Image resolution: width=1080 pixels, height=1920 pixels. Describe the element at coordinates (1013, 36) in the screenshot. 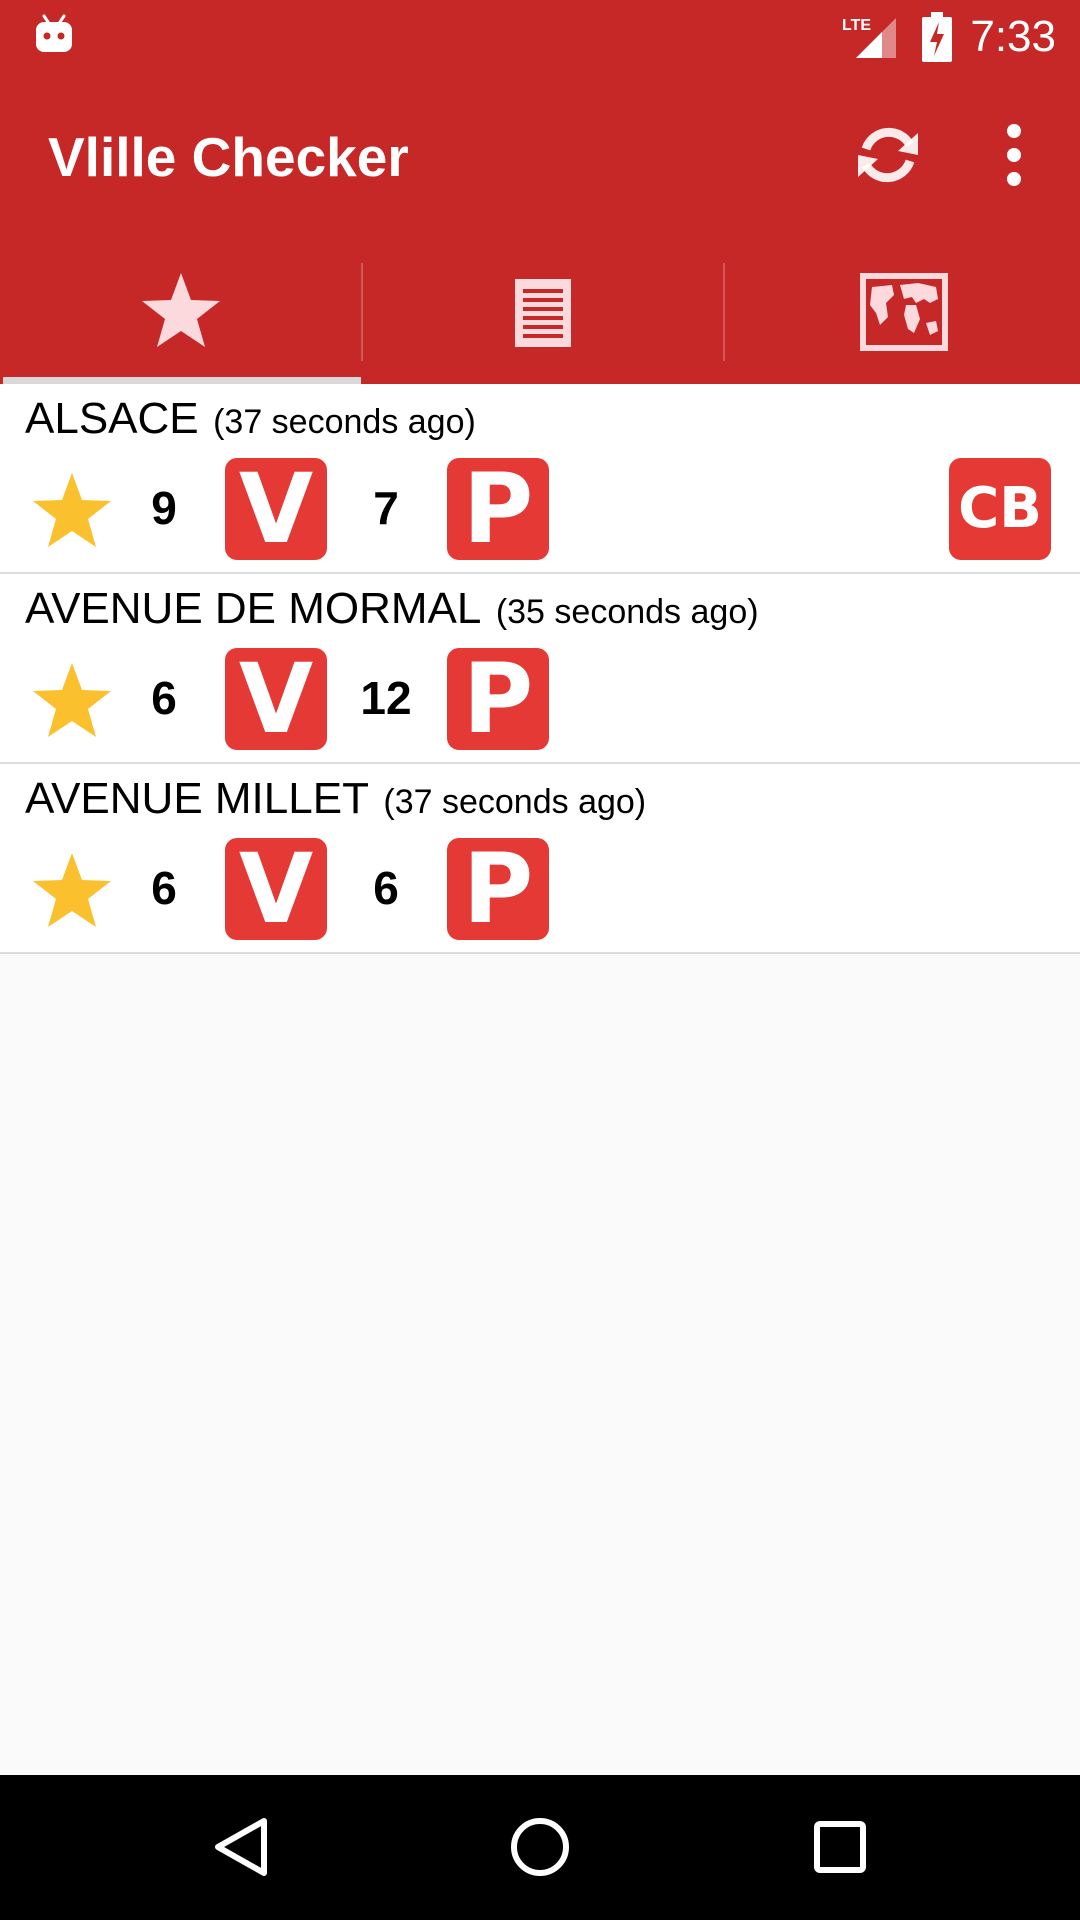

I see `clock: 7:33` at that location.